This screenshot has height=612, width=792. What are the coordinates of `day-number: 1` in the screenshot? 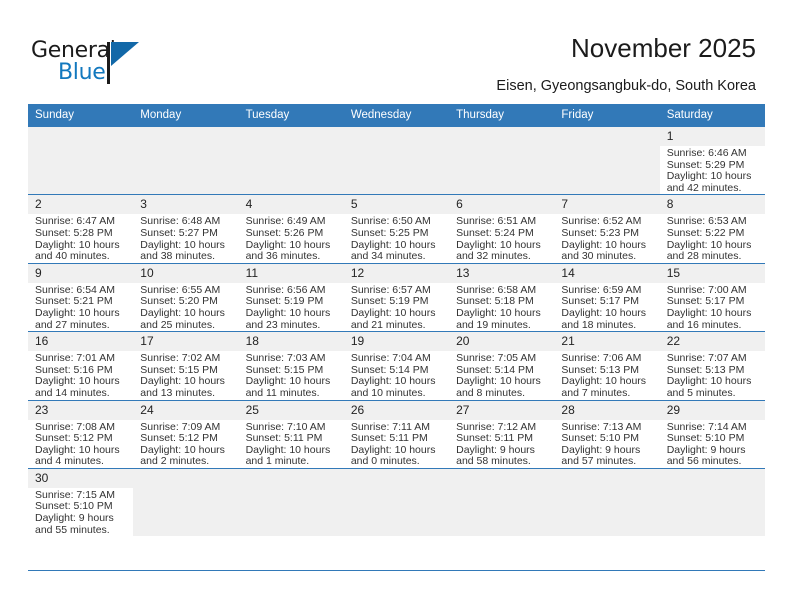 It's located at (712, 136).